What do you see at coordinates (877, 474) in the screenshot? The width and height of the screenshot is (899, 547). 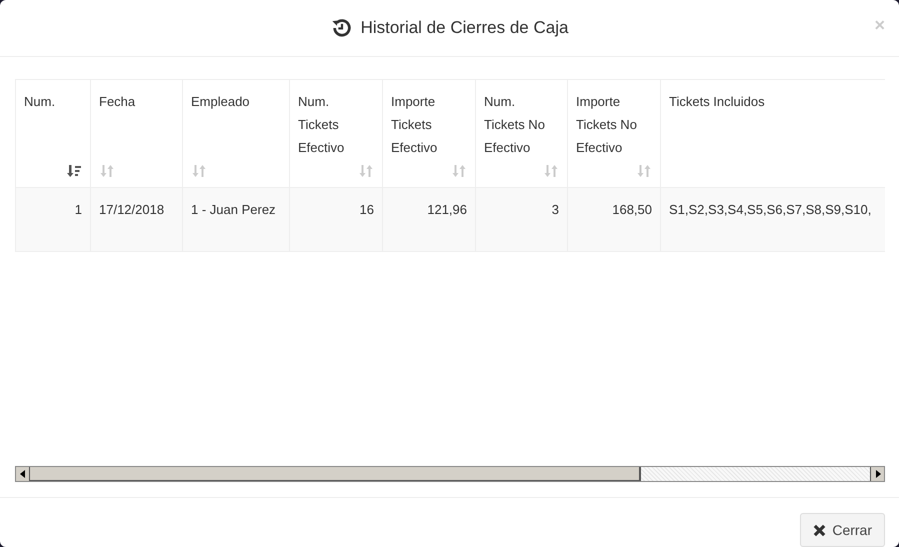 I see `scroll-right-icon` at bounding box center [877, 474].